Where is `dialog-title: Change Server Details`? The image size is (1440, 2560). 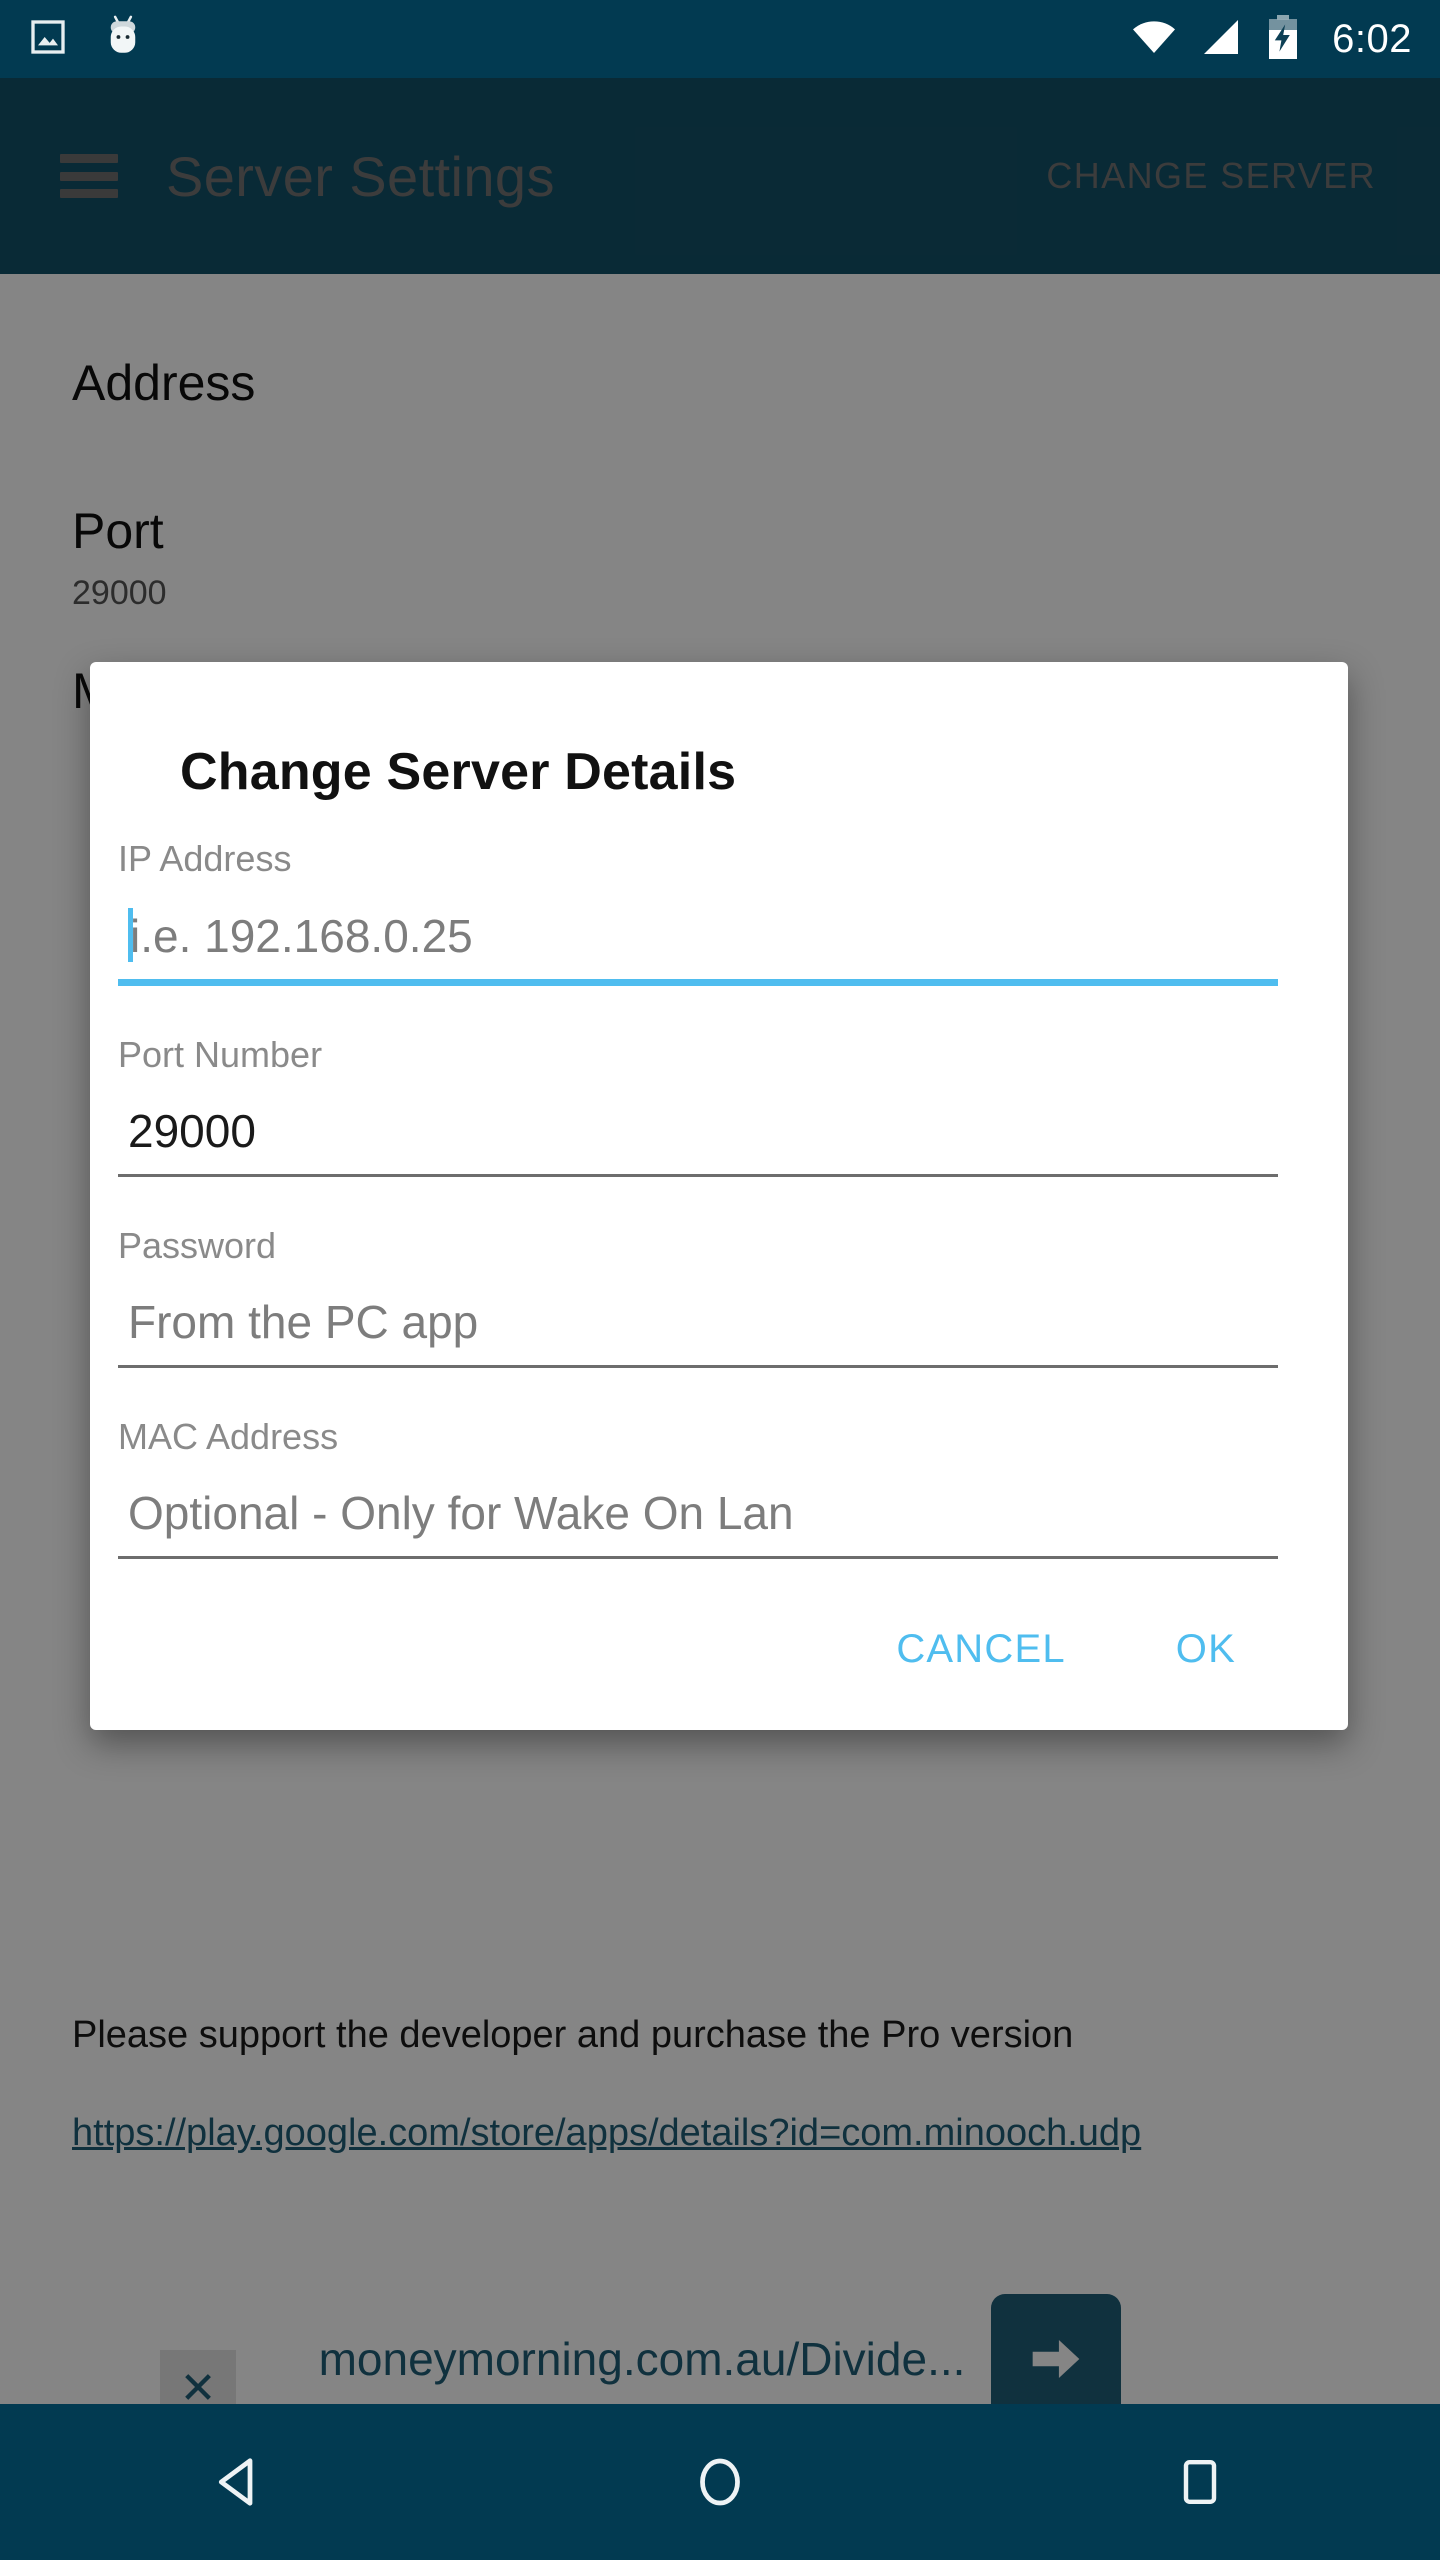
dialog-title: Change Server Details is located at coordinates (458, 772).